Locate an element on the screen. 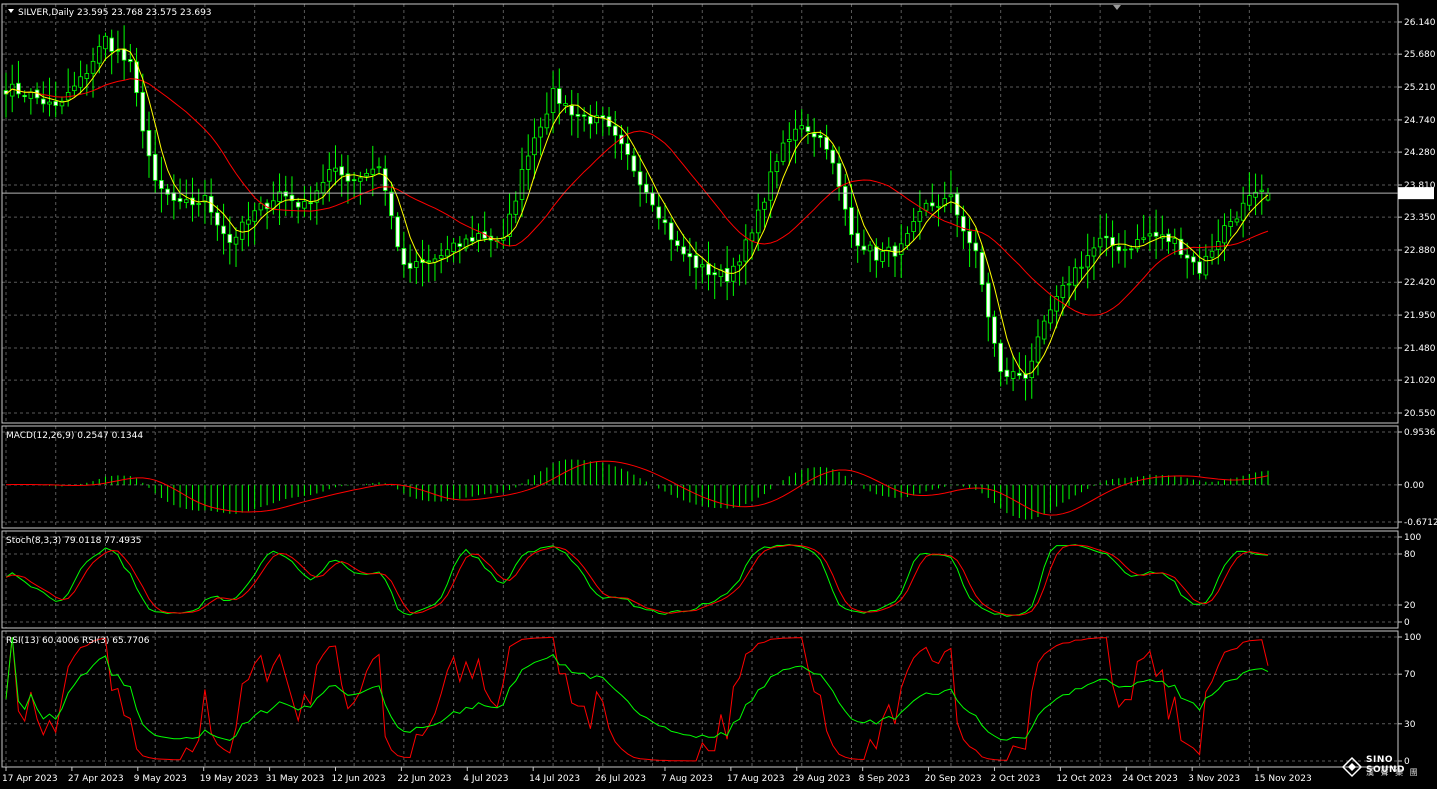  time-axis-label: 12 Oct 2023 is located at coordinates (1084, 779).